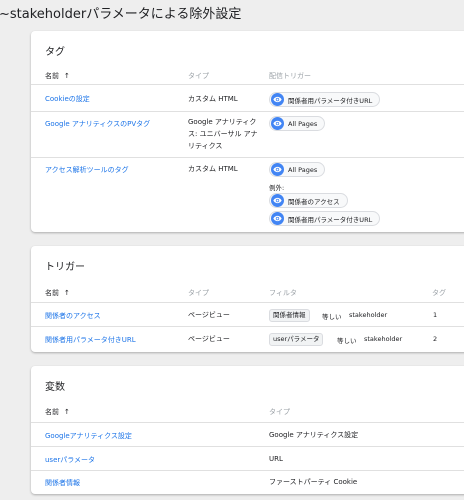 Image resolution: width=464 pixels, height=500 pixels. Describe the element at coordinates (97, 124) in the screenshot. I see `tag-row-name: Google アナリティクスのPVタグ` at that location.